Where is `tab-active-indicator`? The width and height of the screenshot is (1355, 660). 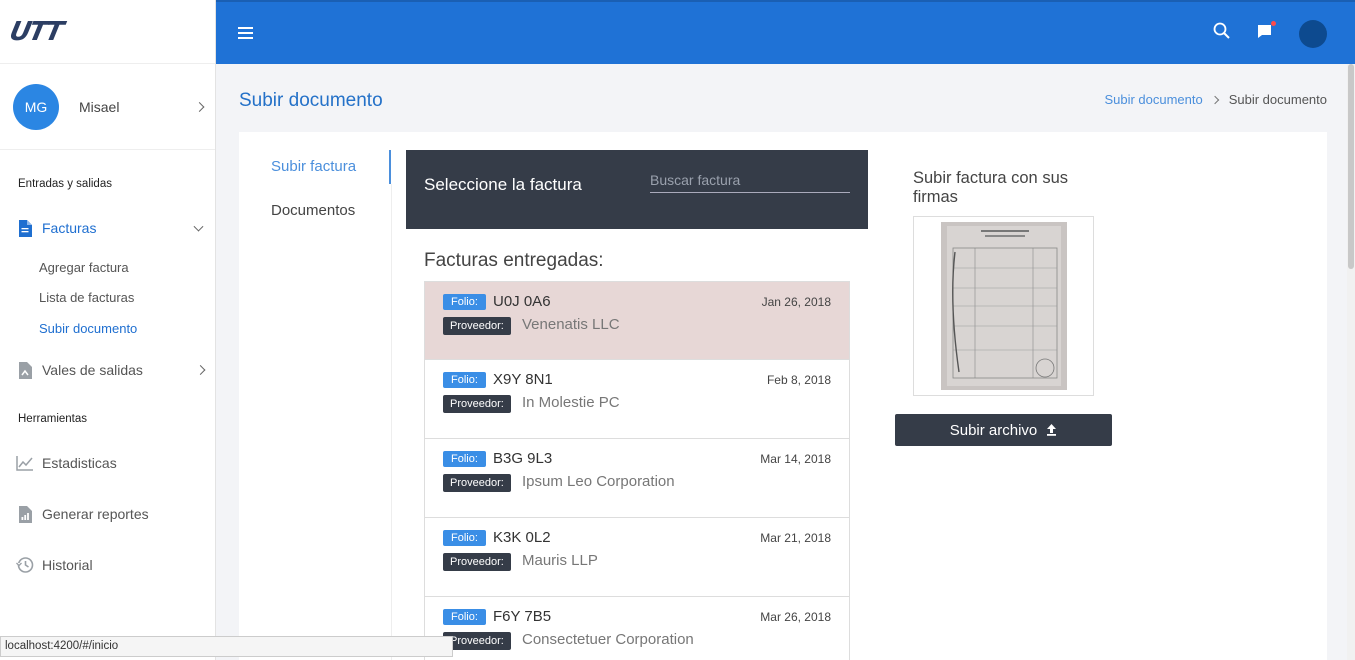
tab-active-indicator is located at coordinates (390, 167).